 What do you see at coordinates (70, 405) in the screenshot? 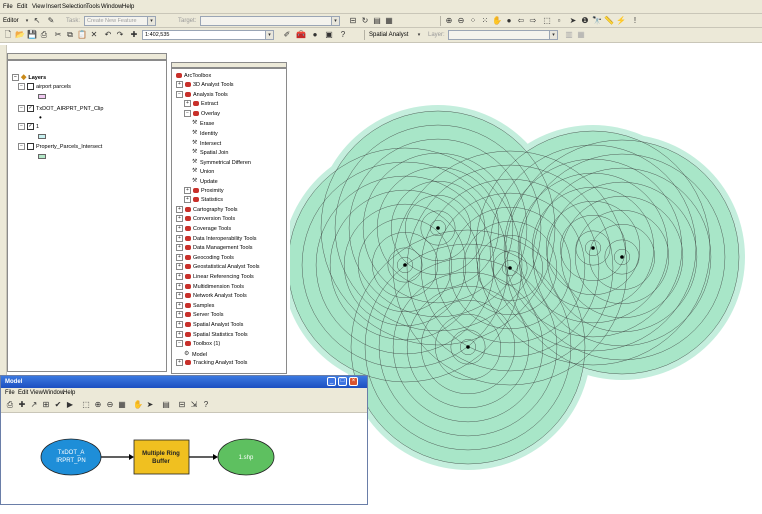
I see `mb-run-icon: ▶` at bounding box center [70, 405].